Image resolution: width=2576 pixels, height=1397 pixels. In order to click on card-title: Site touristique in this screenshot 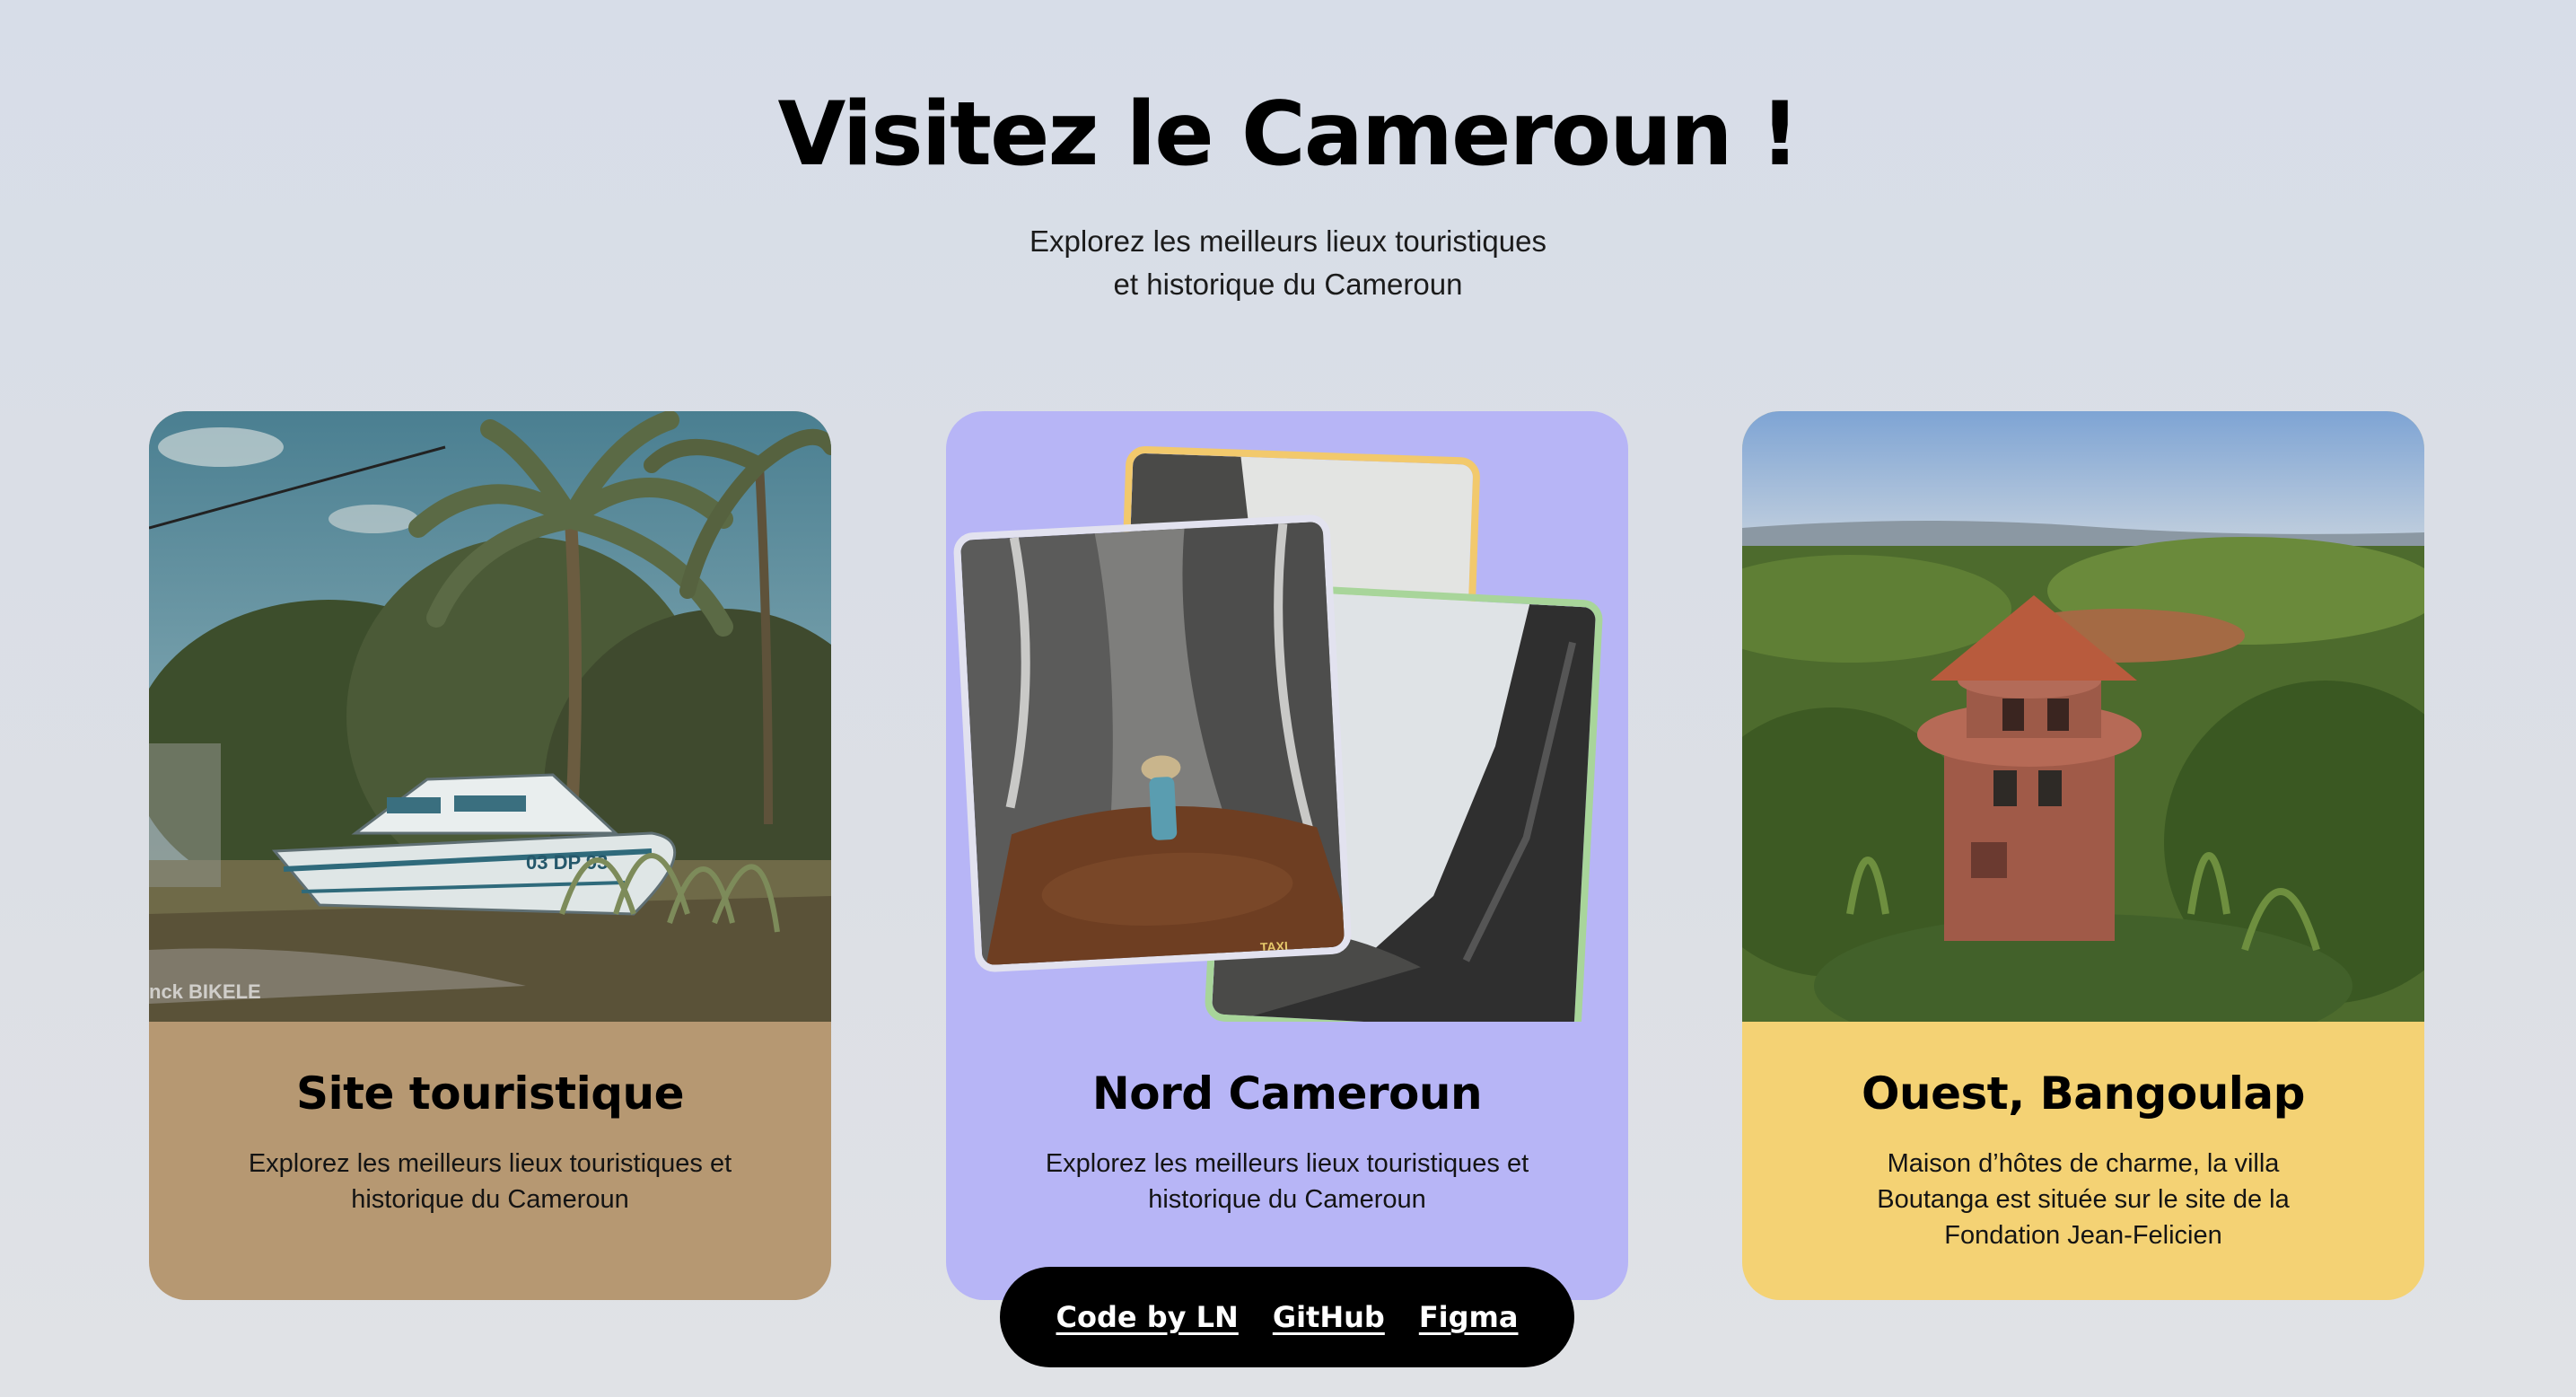, I will do `click(490, 1094)`.